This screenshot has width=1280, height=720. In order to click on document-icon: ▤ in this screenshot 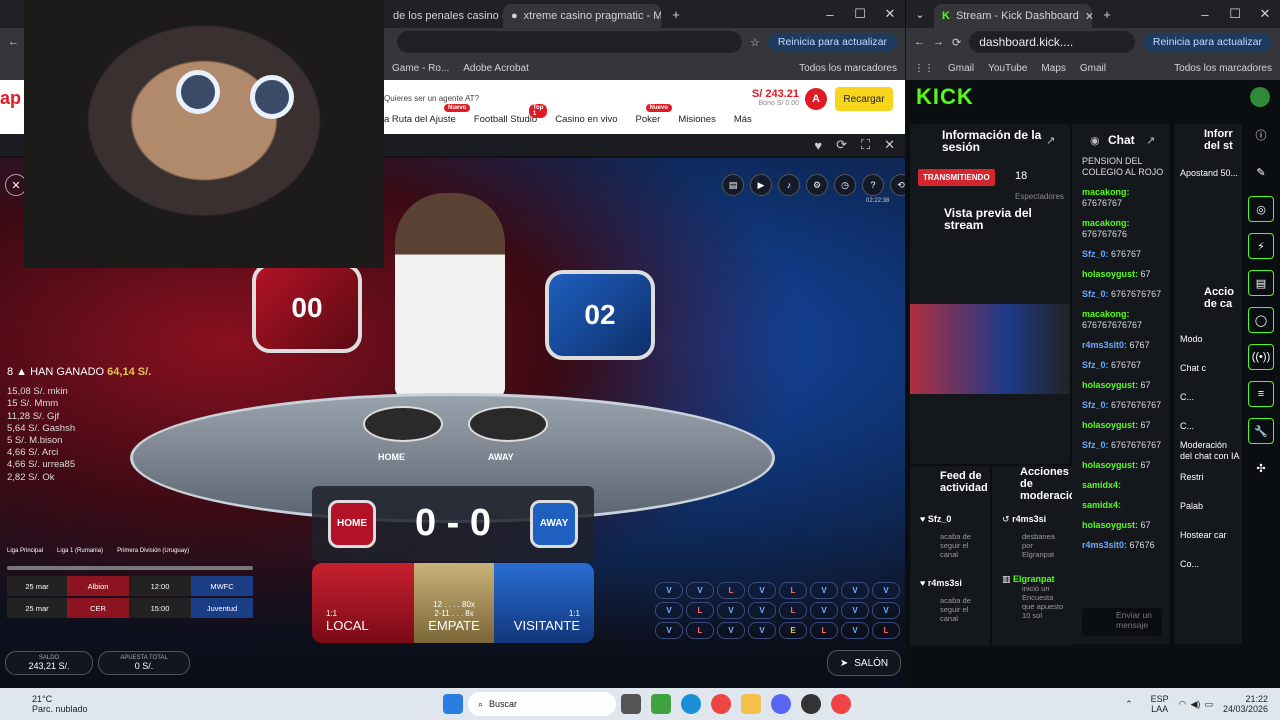, I will do `click(1261, 283)`.